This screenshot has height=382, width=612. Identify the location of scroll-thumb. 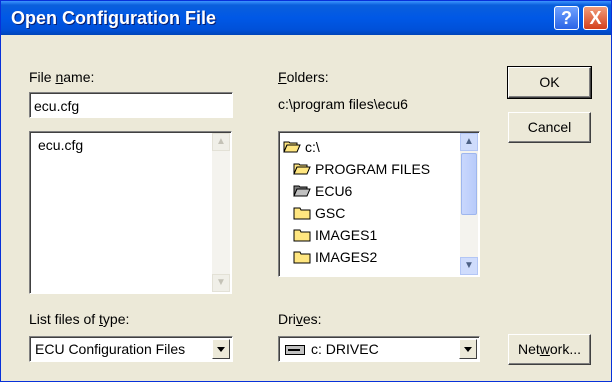
(469, 184).